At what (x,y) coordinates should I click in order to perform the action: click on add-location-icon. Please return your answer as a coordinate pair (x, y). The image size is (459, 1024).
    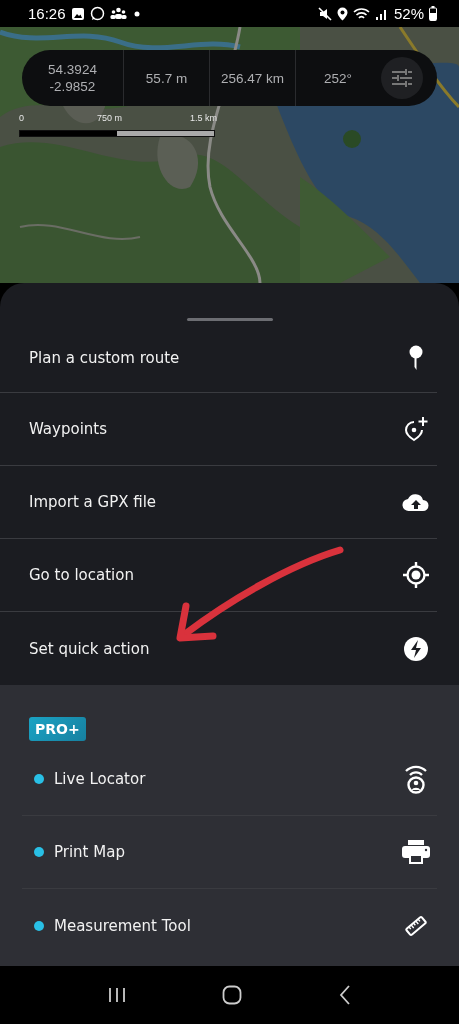
    Looking at the image, I should click on (416, 429).